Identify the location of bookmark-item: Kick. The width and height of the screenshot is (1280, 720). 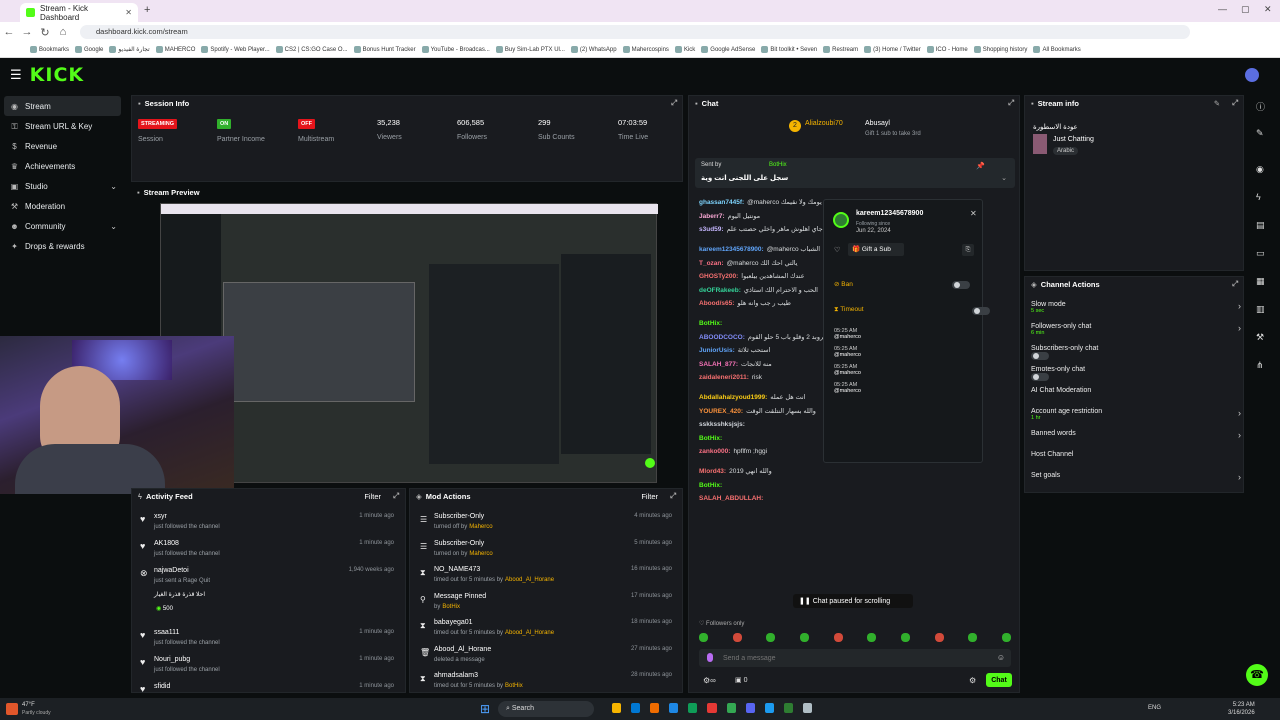
(684, 49).